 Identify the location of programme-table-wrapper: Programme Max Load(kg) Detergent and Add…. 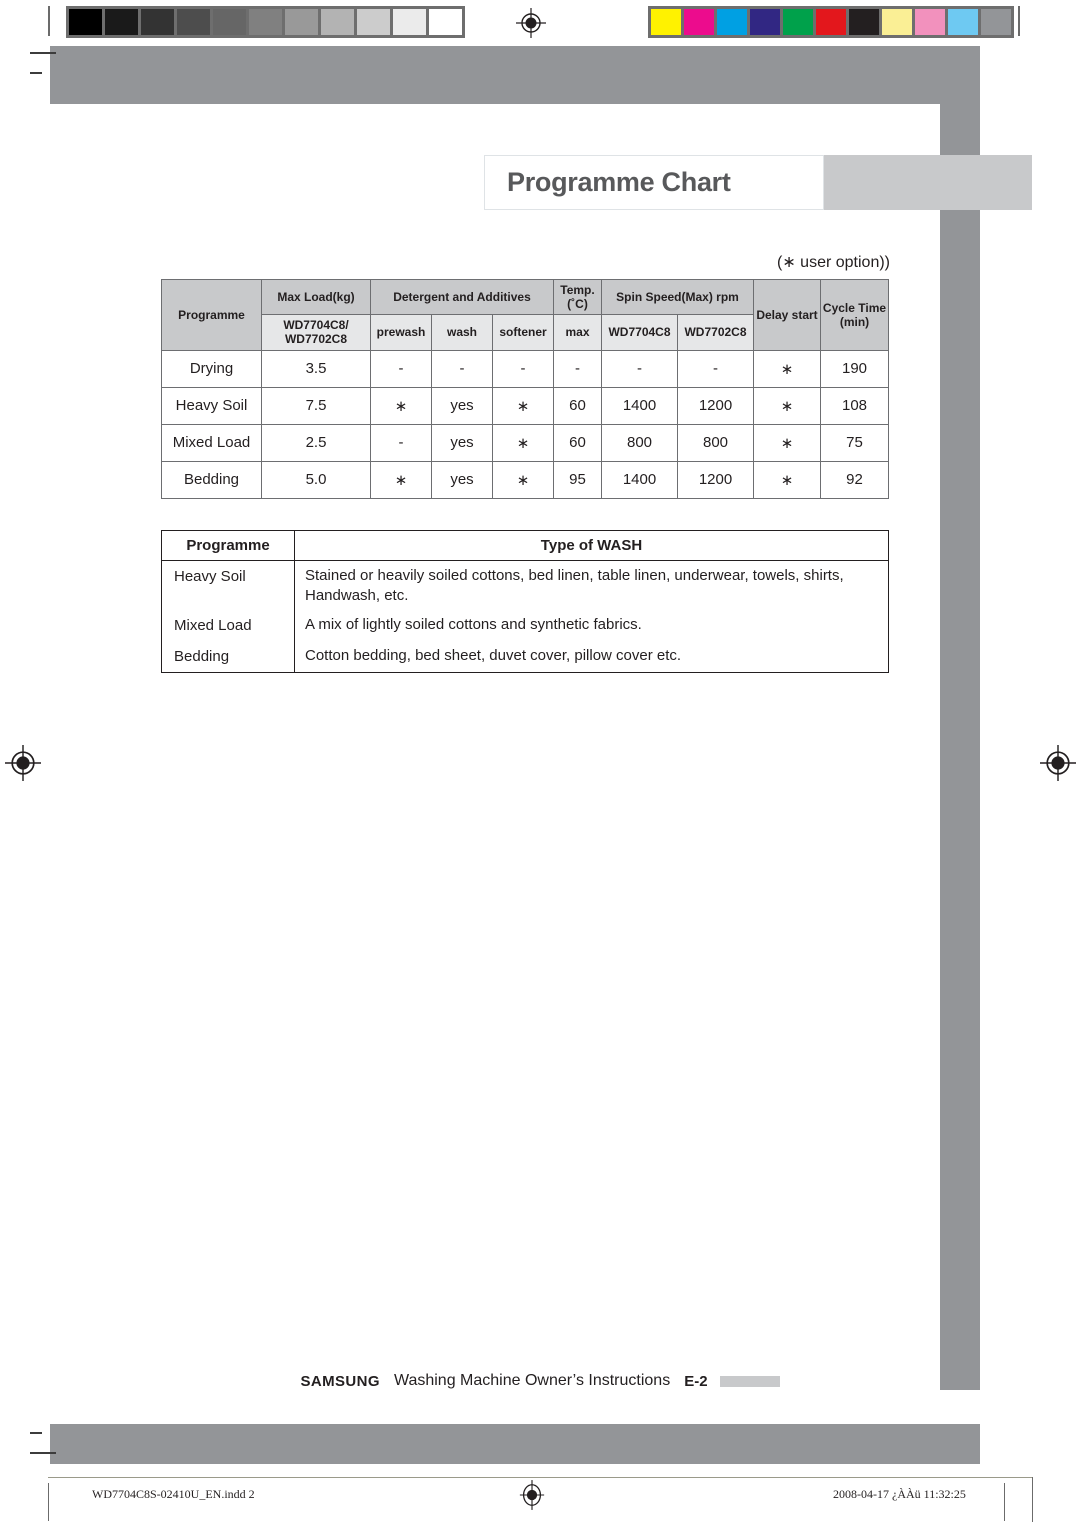
(525, 388).